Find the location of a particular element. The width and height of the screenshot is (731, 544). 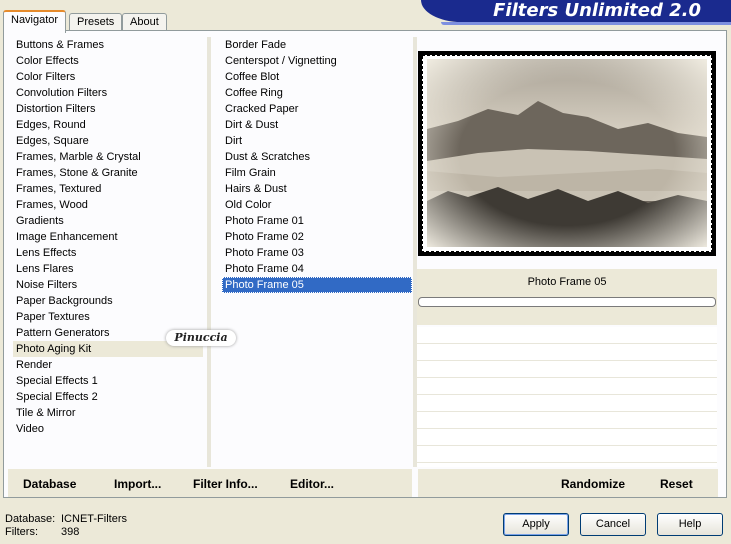

category-item: Paper Textures is located at coordinates (108, 317).